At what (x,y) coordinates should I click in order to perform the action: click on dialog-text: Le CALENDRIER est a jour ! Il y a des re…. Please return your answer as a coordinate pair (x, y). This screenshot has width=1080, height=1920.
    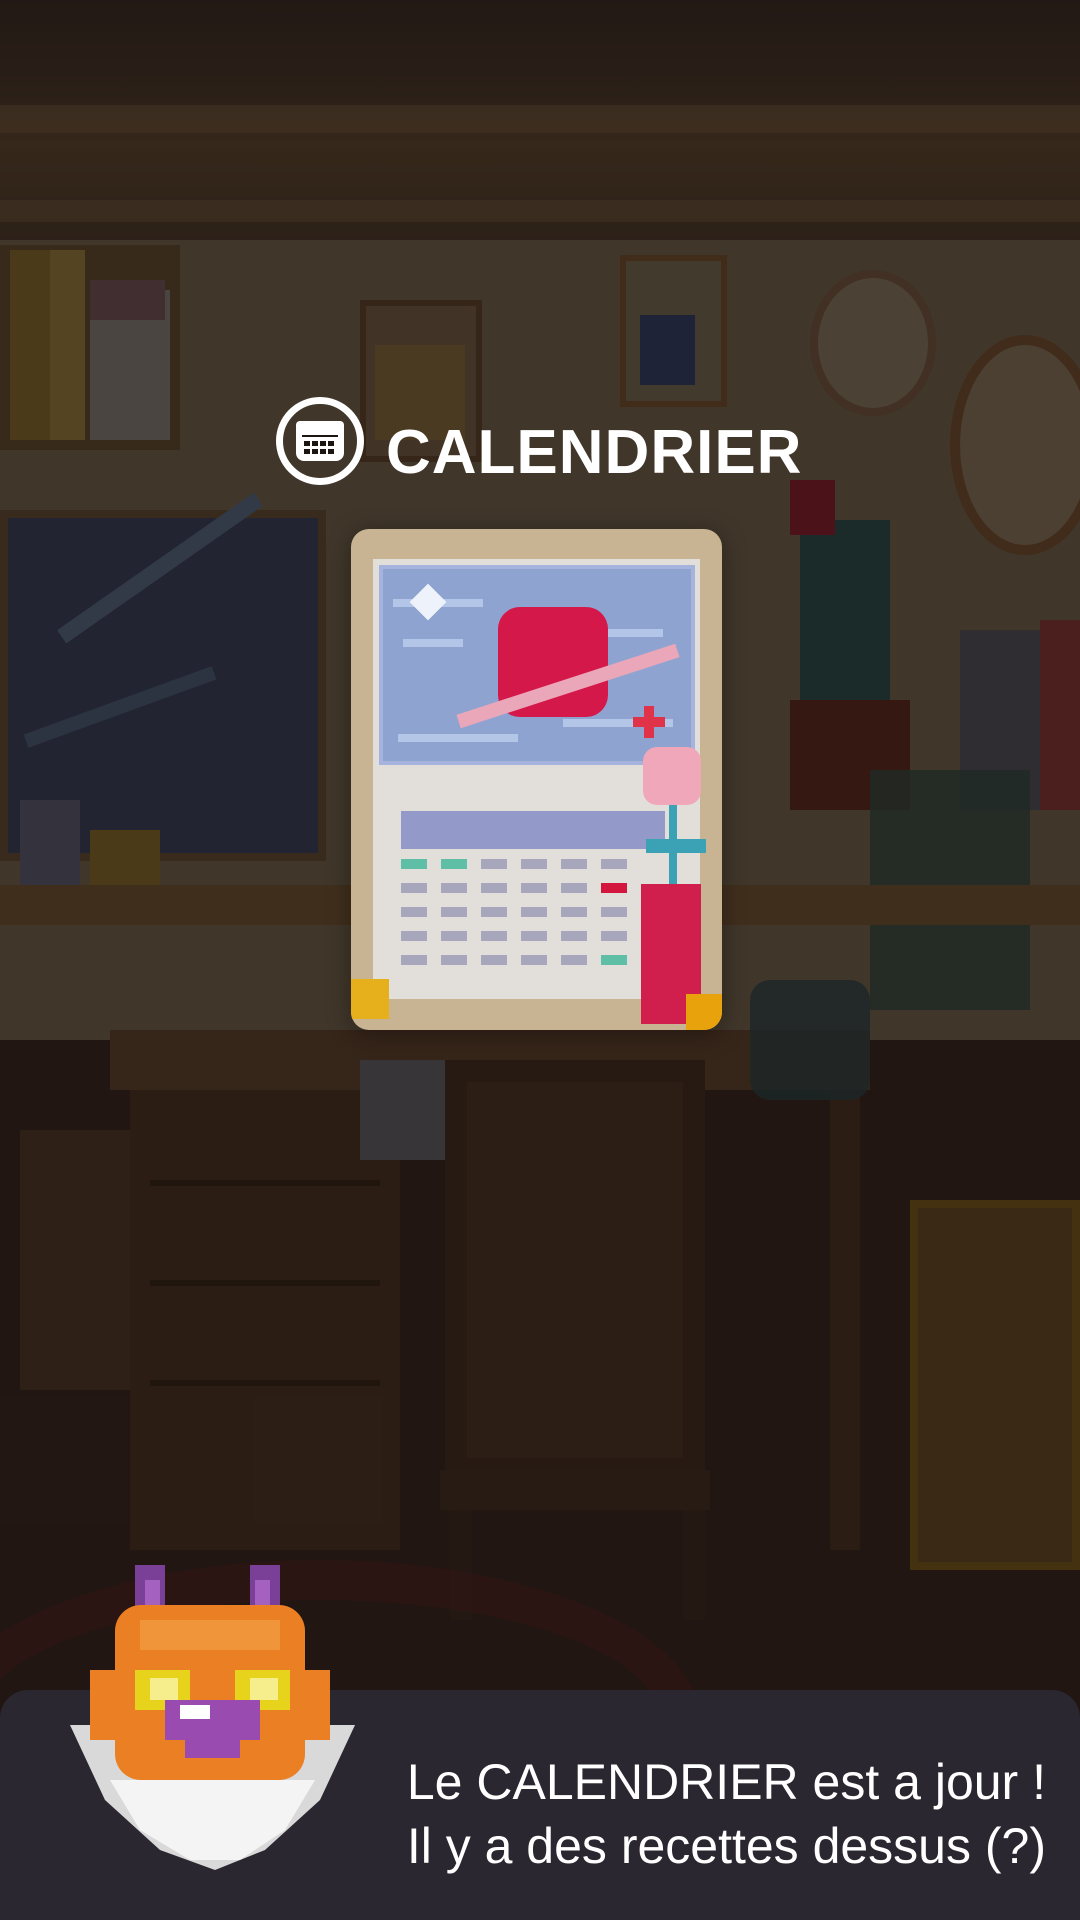
    Looking at the image, I should click on (696, 1814).